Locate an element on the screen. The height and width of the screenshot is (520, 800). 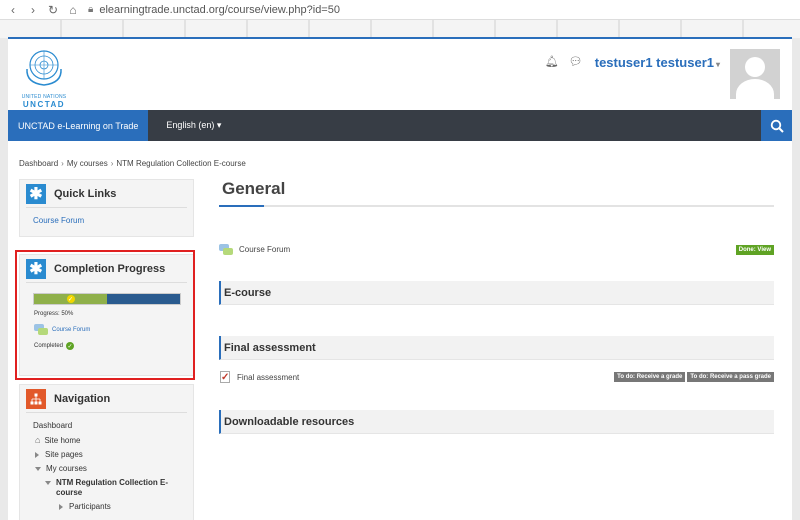
nav-item-site-pages: Site pages is located at coordinates (106, 454).